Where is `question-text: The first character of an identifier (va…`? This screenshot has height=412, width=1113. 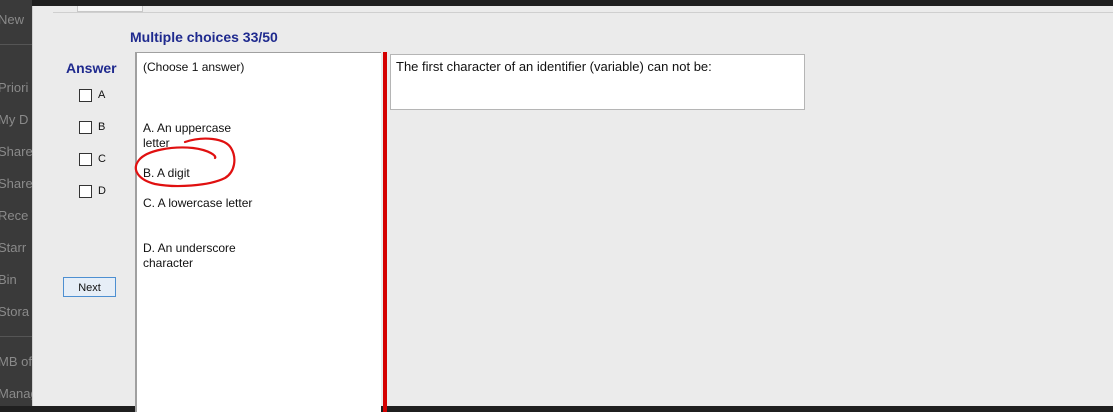 question-text: The first character of an identifier (va… is located at coordinates (554, 66).